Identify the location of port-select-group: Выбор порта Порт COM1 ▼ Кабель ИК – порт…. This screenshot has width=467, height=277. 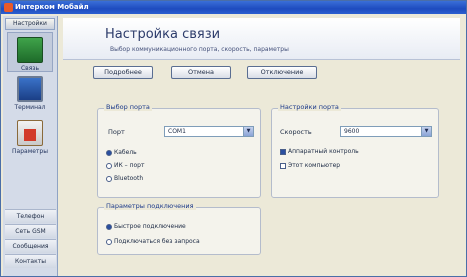
(179, 150).